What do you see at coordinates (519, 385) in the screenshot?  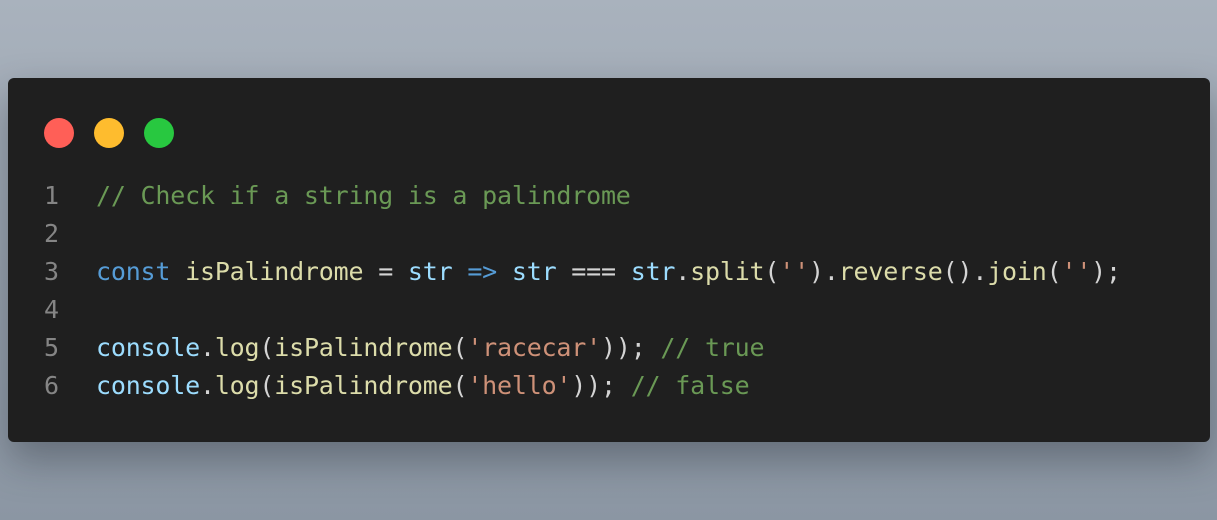 I see `code-token-string: 'hello'` at bounding box center [519, 385].